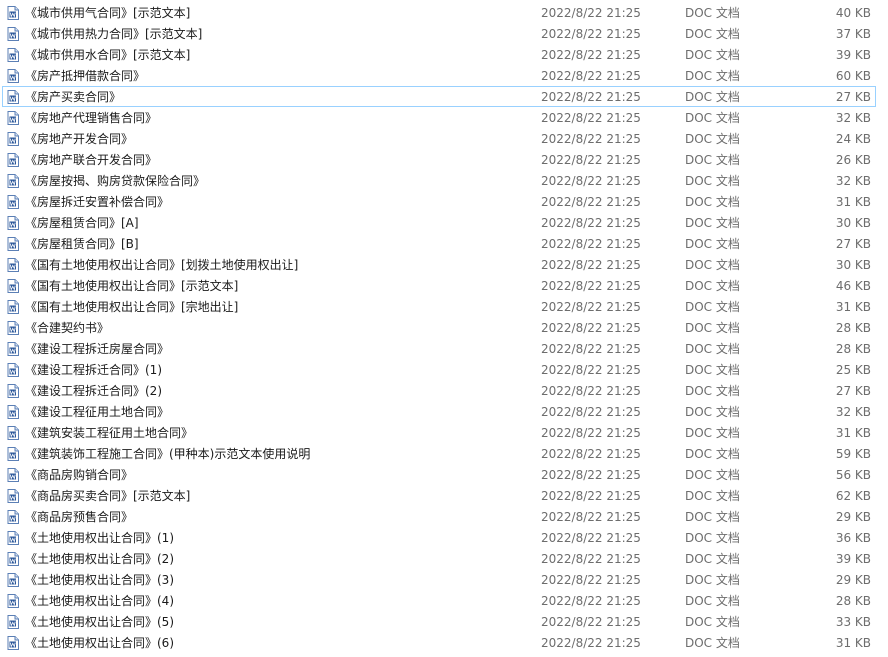  I want to click on file-name: 《房地产开发合同》, so click(79, 139).